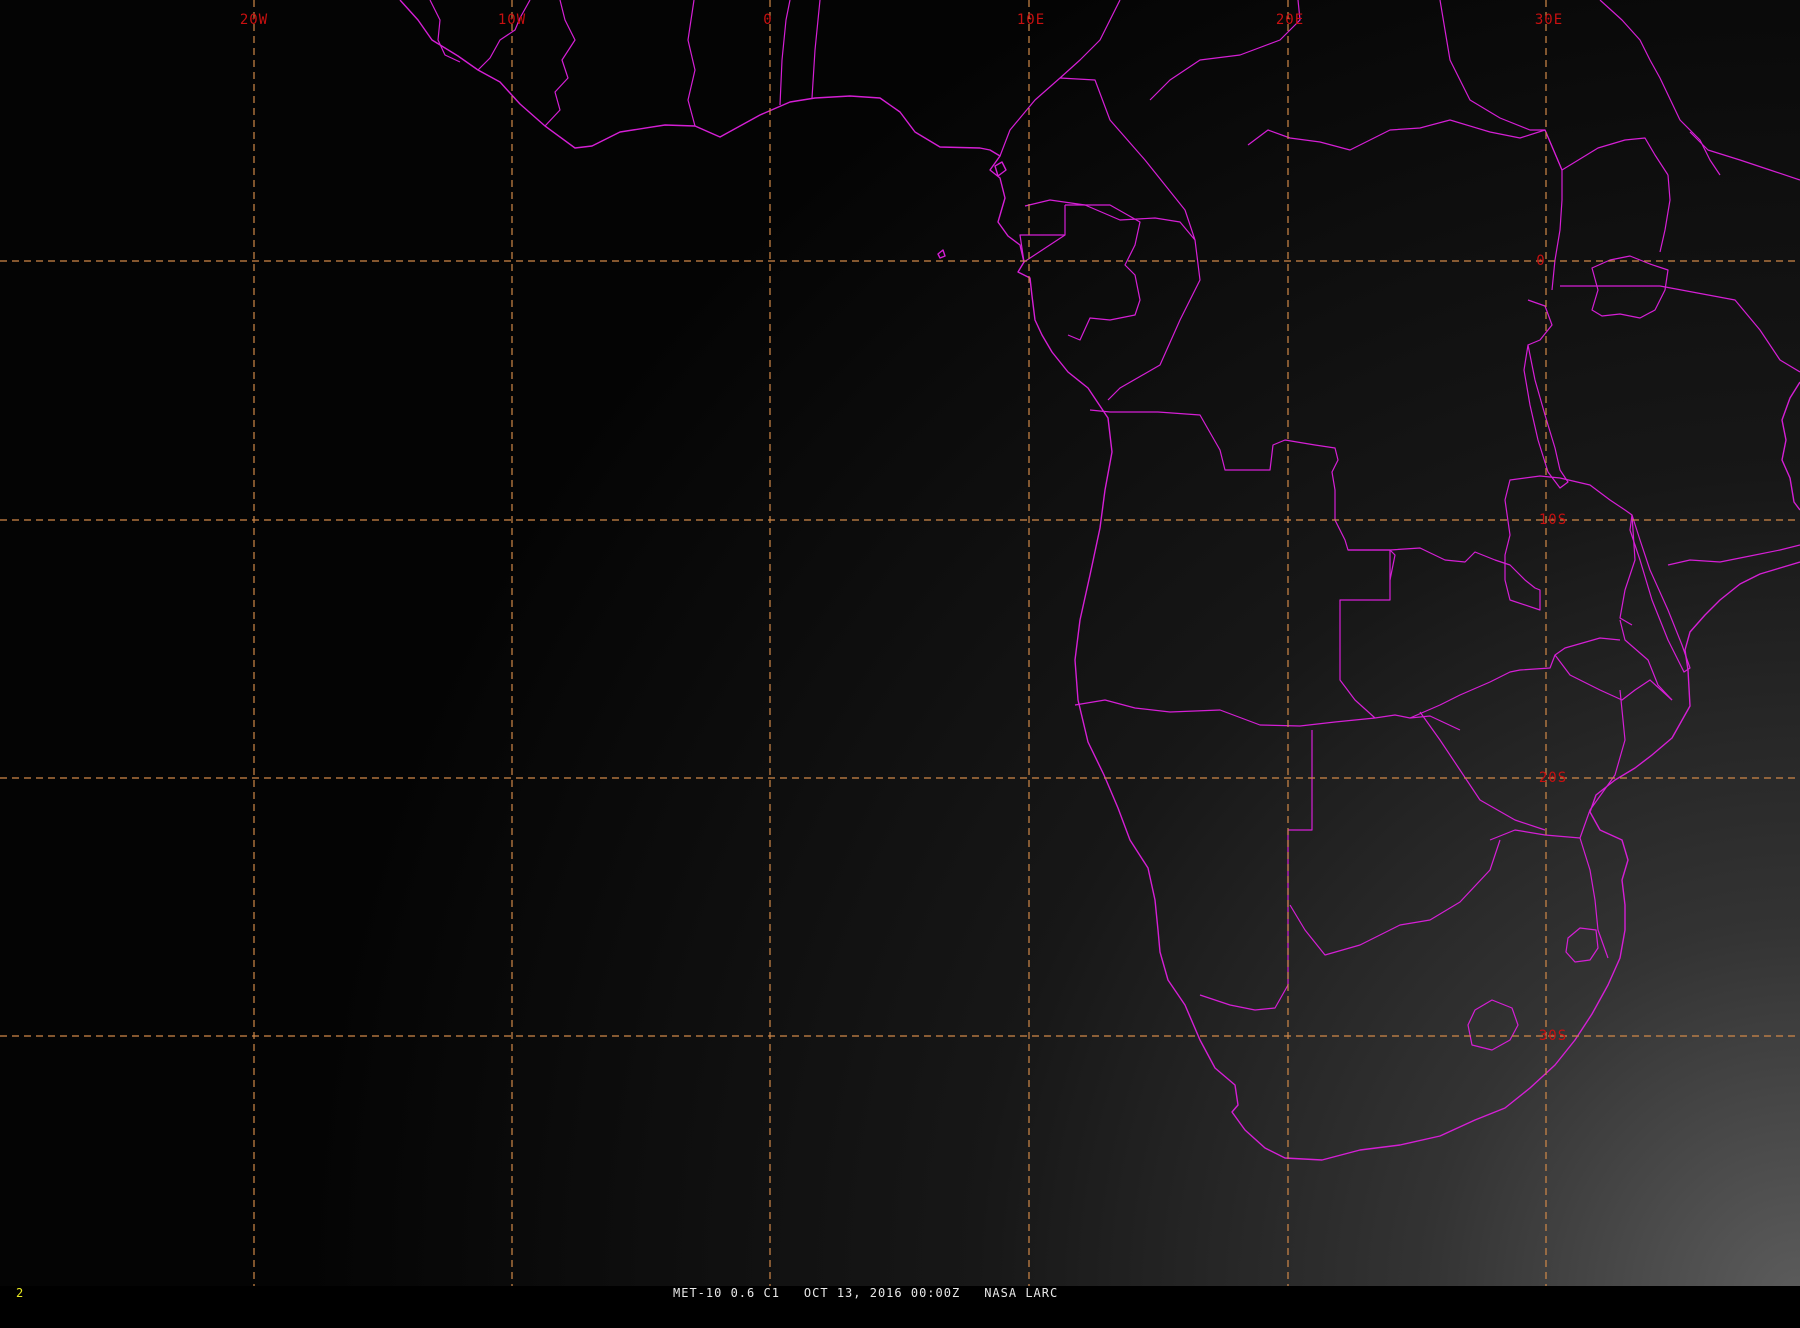 Image resolution: width=1800 pixels, height=1328 pixels. What do you see at coordinates (512, 20) in the screenshot?
I see `longitude-label: 10W` at bounding box center [512, 20].